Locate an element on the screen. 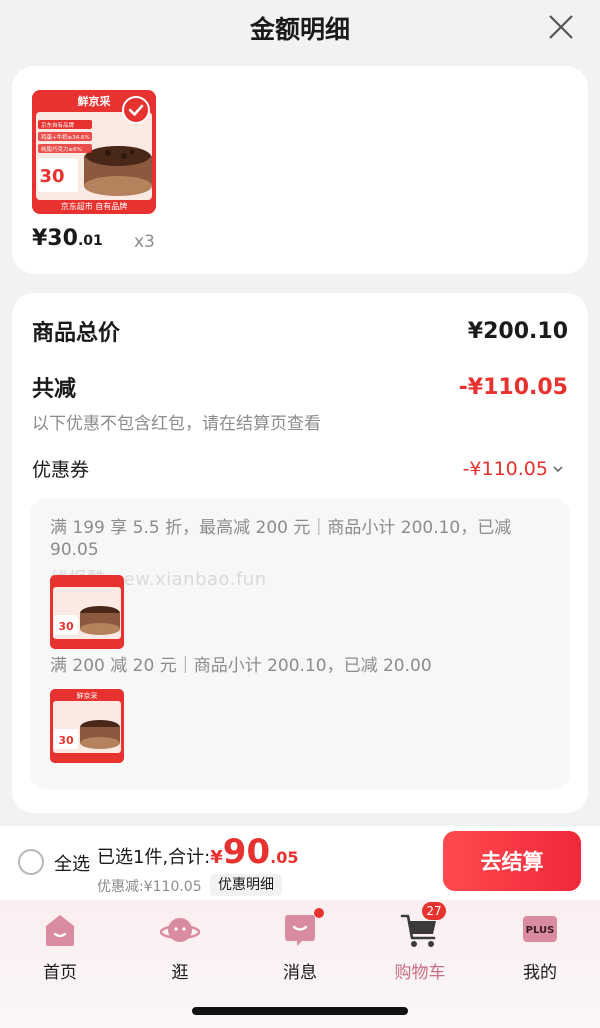 This screenshot has height=1028, width=600. home-indicator is located at coordinates (300, 1011).